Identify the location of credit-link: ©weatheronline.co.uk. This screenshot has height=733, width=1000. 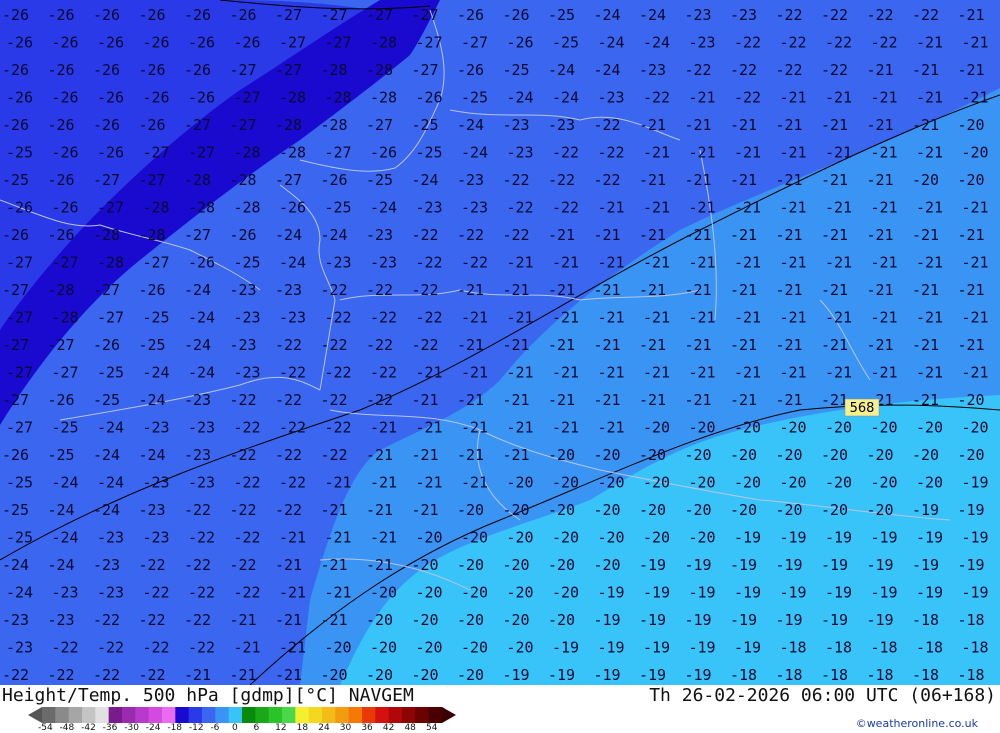
(917, 723).